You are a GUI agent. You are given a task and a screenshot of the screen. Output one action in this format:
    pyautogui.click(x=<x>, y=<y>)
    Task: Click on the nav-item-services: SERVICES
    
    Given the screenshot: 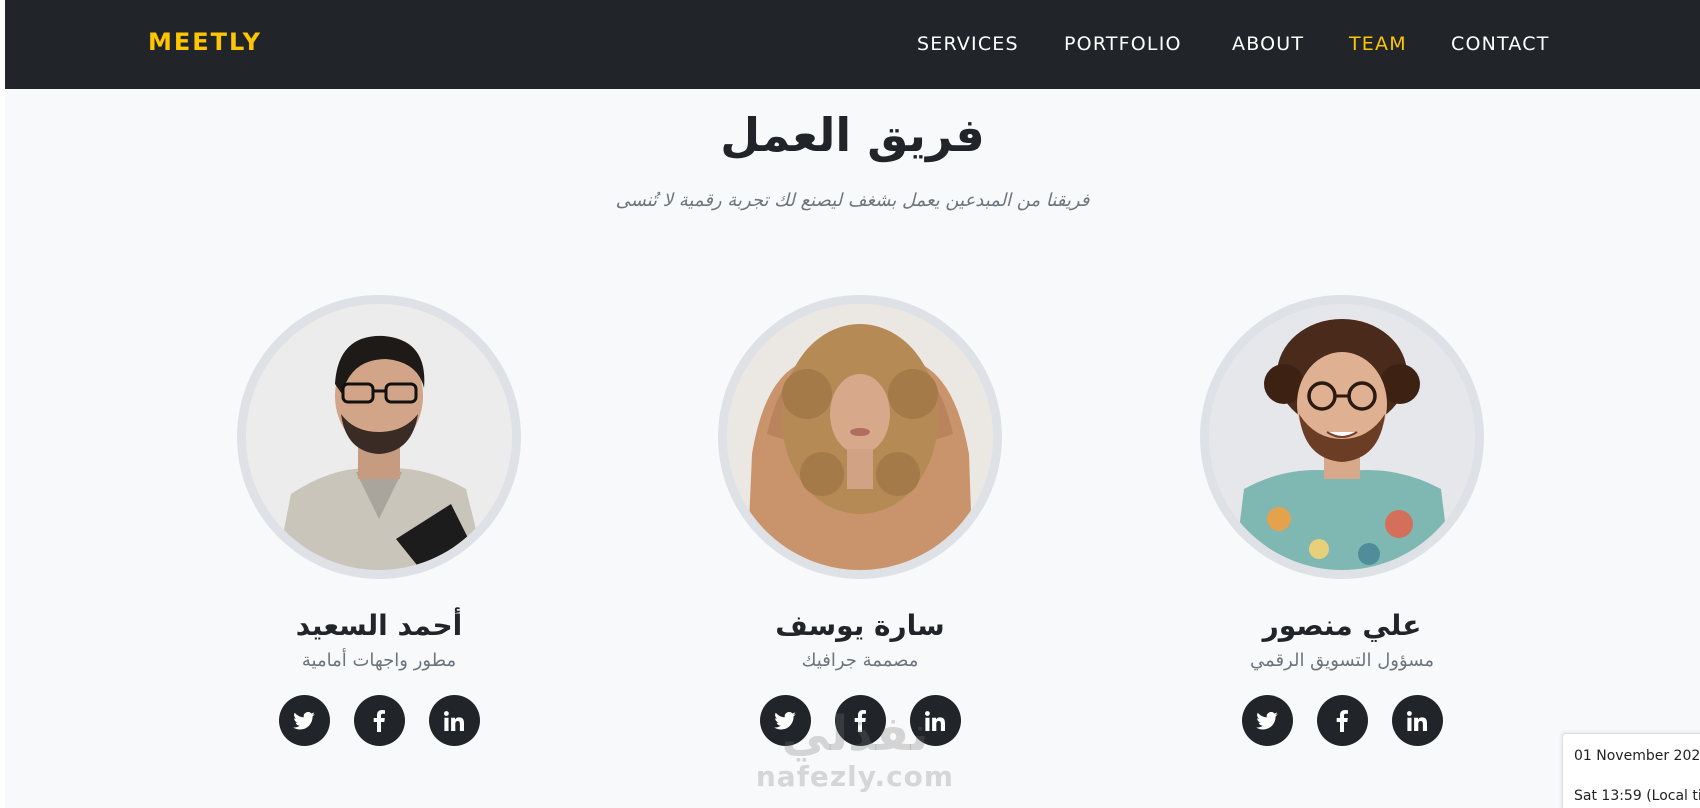 What is the action you would take?
    pyautogui.click(x=968, y=44)
    